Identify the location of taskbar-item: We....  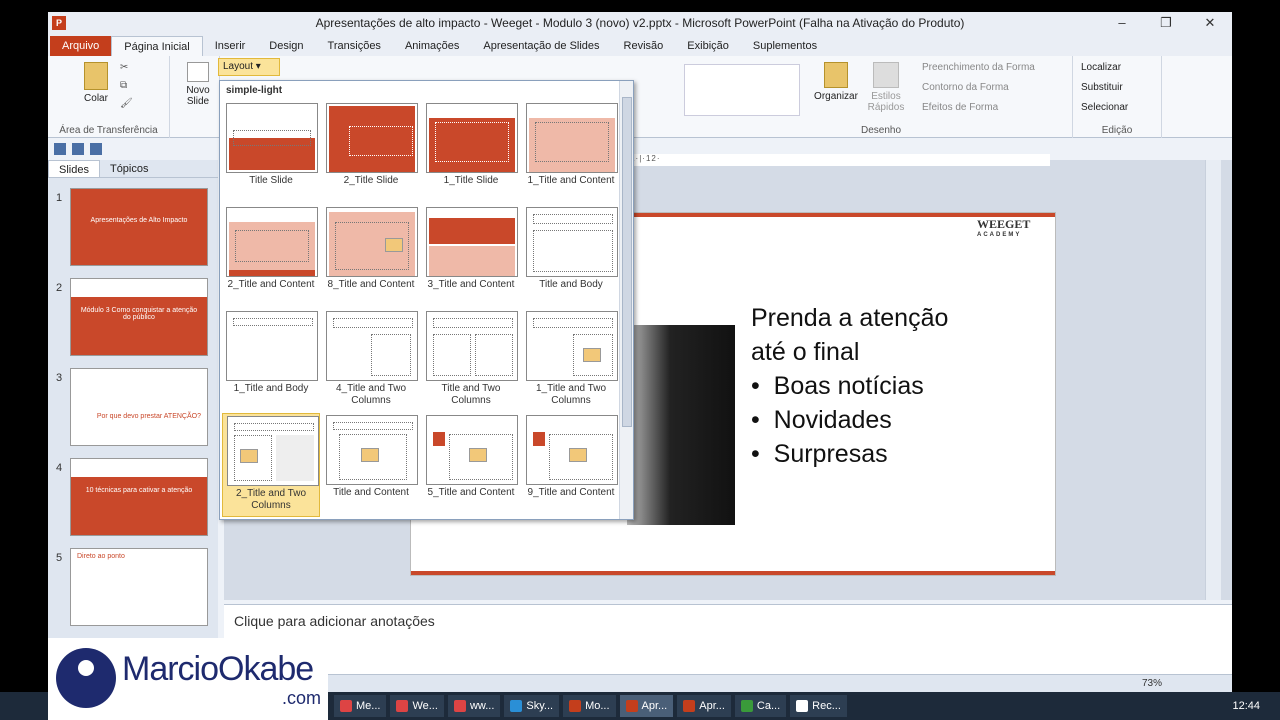
(417, 706).